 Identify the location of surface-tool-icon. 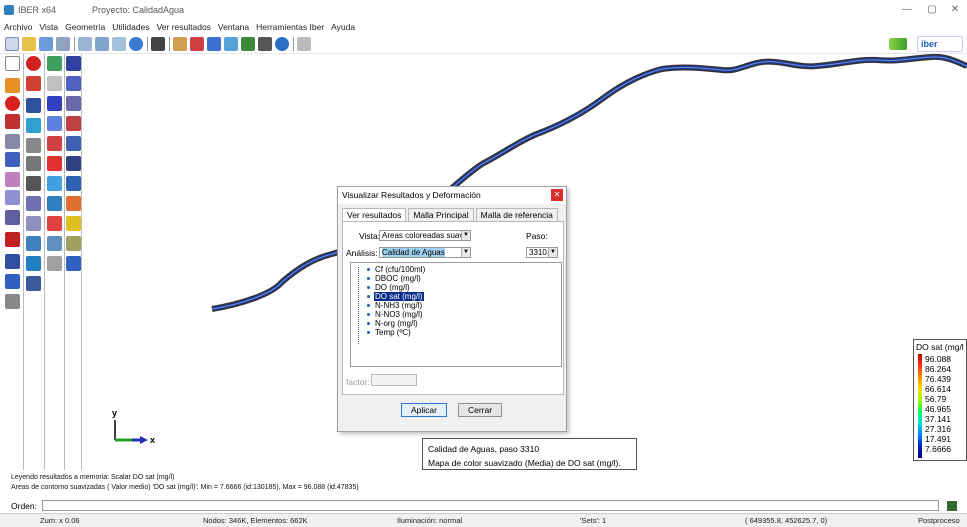
(12, 141).